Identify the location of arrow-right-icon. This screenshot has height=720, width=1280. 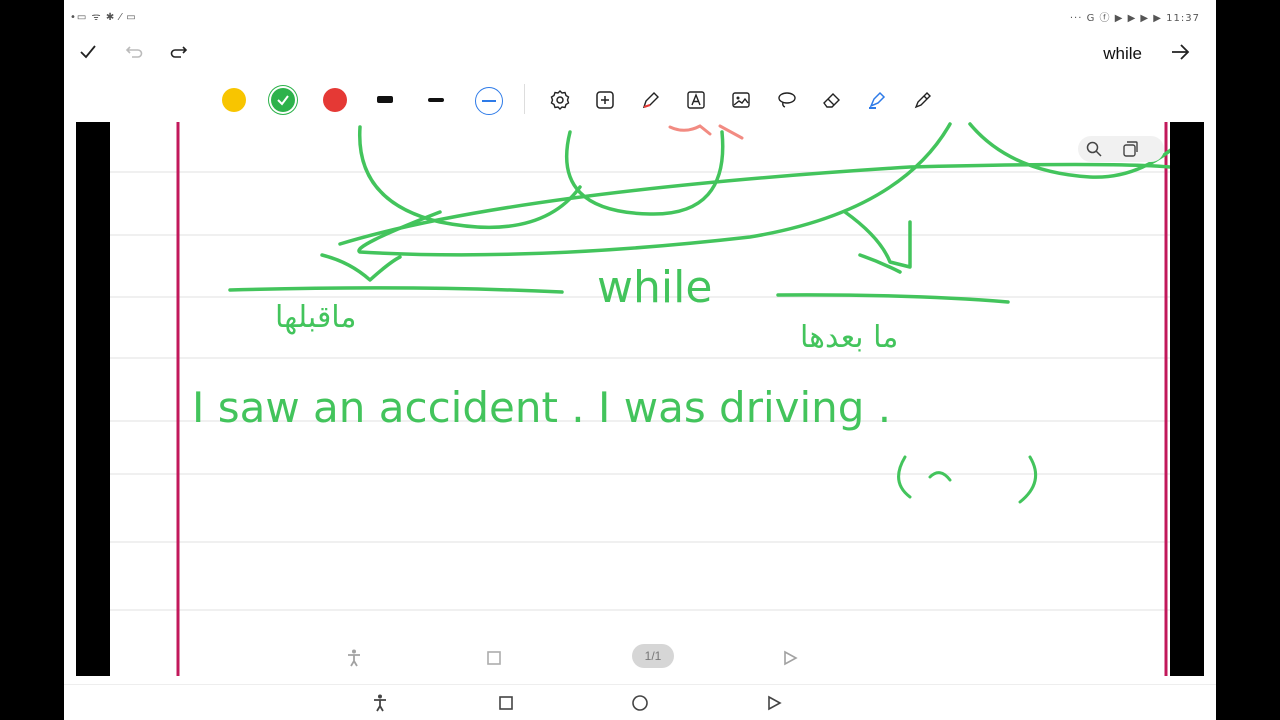
(1180, 52).